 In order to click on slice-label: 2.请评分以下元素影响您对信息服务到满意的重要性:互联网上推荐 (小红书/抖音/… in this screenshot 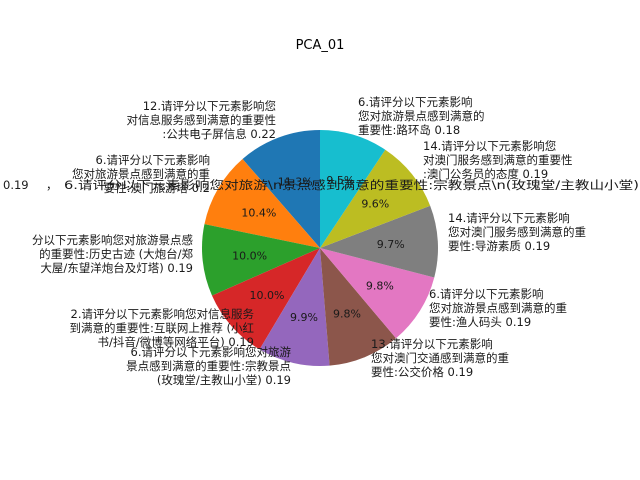, I will do `click(161, 328)`.